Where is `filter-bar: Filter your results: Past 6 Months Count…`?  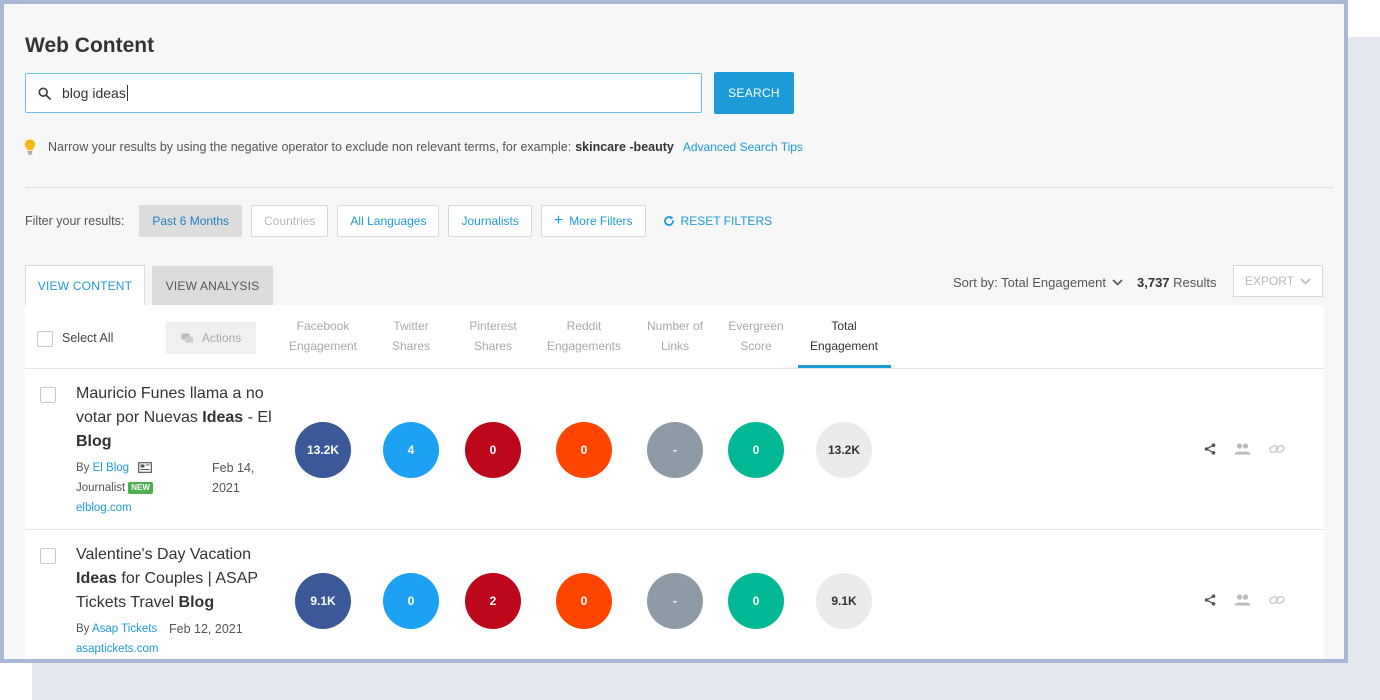 filter-bar: Filter your results: Past 6 Months Count… is located at coordinates (398, 221).